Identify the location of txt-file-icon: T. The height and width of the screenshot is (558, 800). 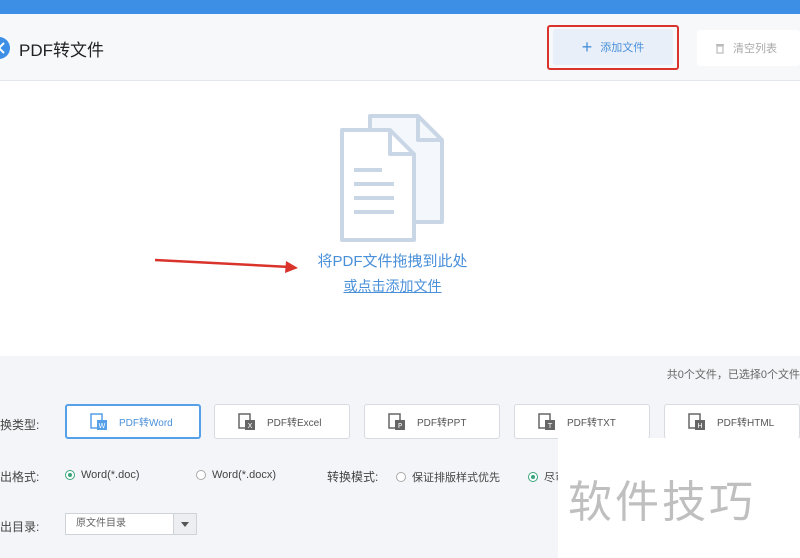
(546, 421).